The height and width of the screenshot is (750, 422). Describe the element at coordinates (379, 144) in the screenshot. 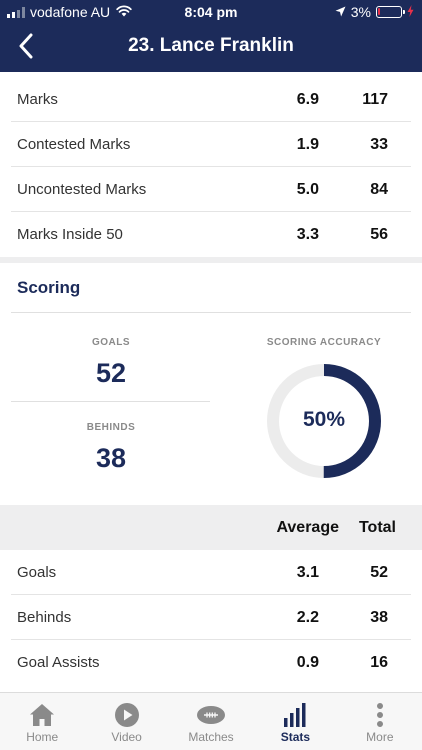

I see `stat-total: 33` at that location.